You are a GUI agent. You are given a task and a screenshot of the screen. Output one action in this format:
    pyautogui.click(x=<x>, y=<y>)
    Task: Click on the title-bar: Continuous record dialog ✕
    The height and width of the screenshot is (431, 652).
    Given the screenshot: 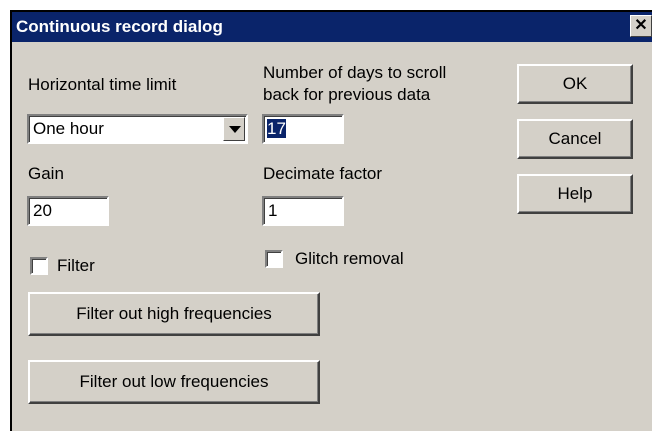 What is the action you would take?
    pyautogui.click(x=332, y=27)
    